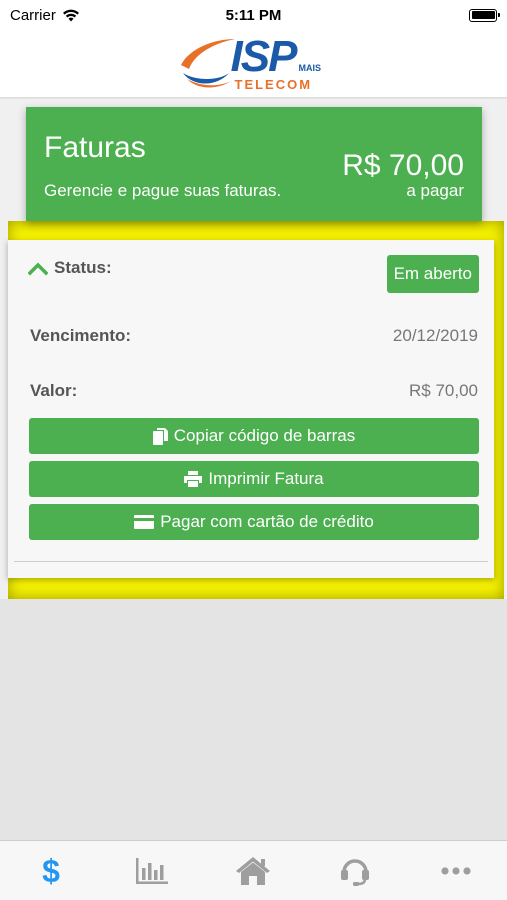 The height and width of the screenshot is (900, 507). Describe the element at coordinates (253, 15) in the screenshot. I see `status-bar: Carrier 5:11 PM` at that location.